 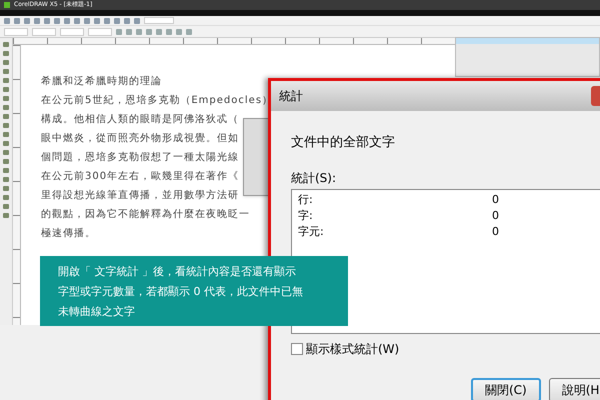 I want to click on checkbox, so click(x=297, y=348).